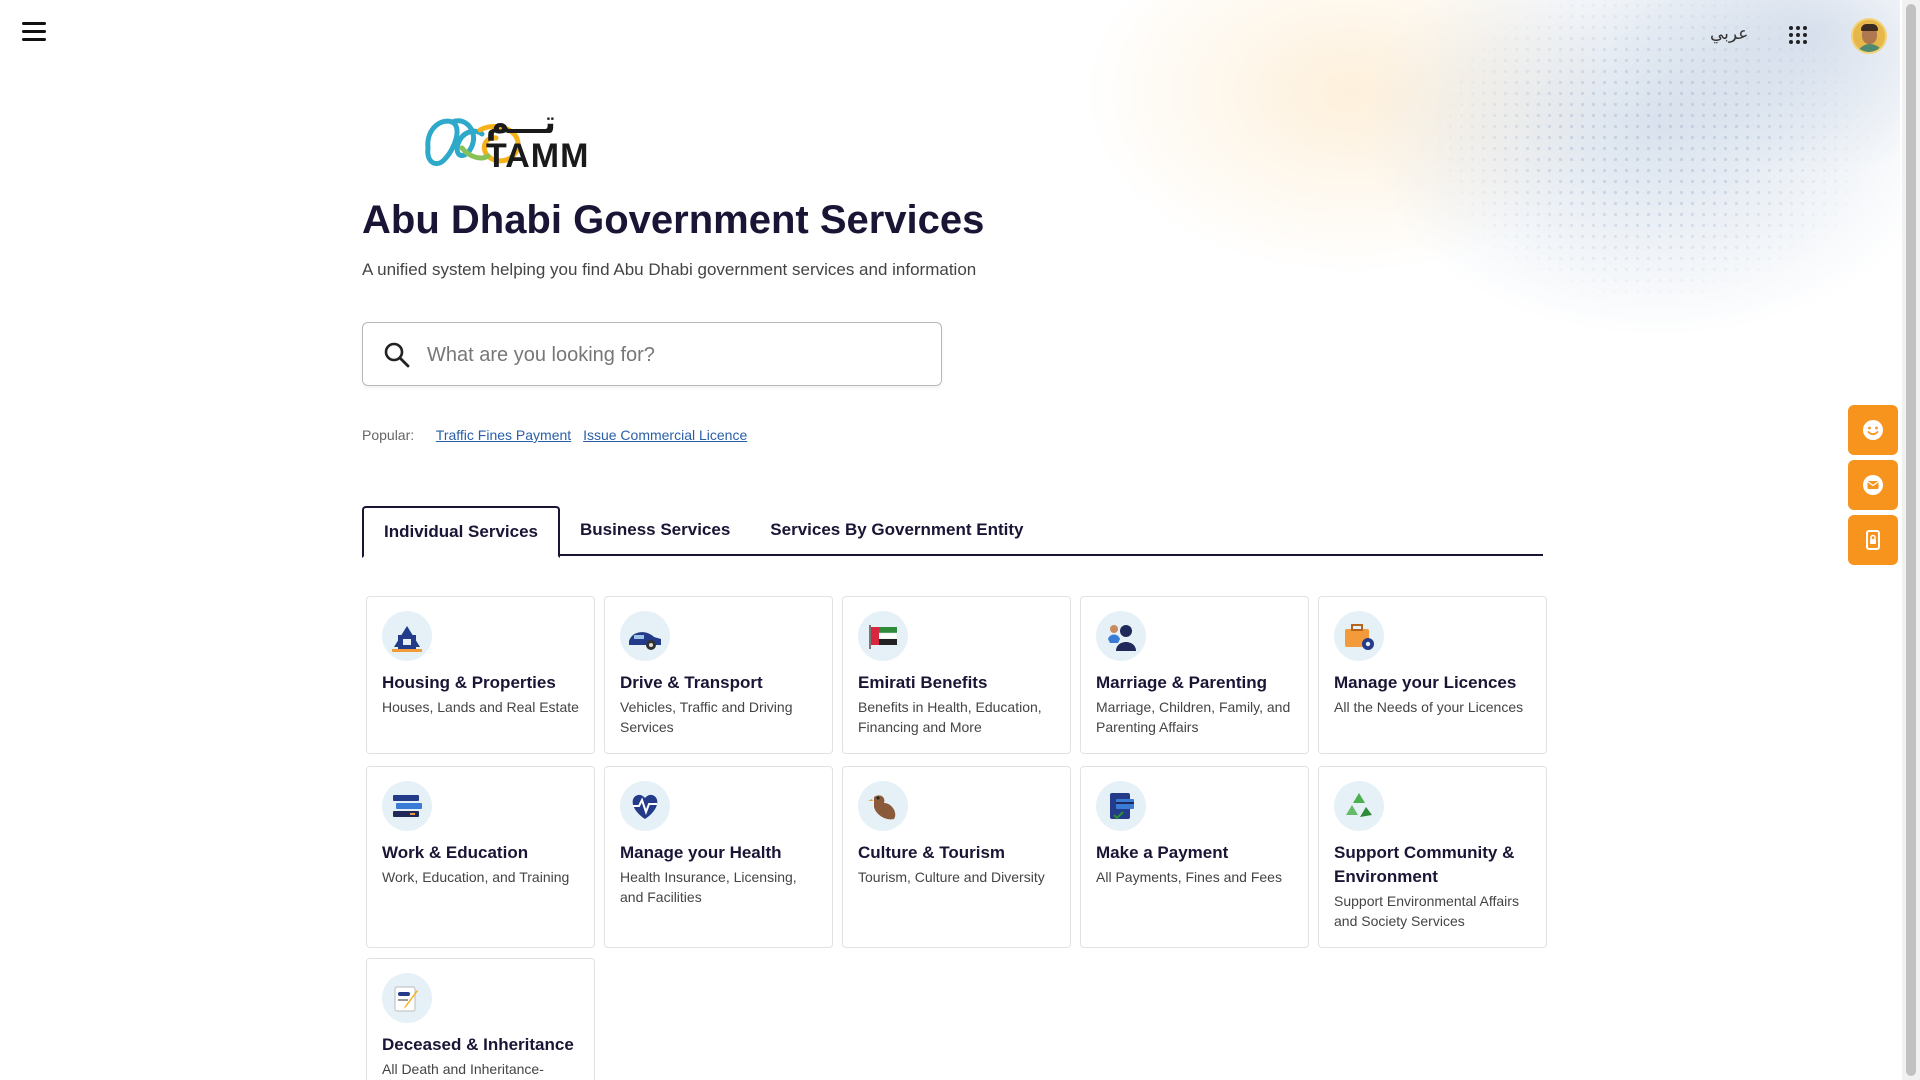  What do you see at coordinates (1590, 200) in the screenshot?
I see `background-dots` at bounding box center [1590, 200].